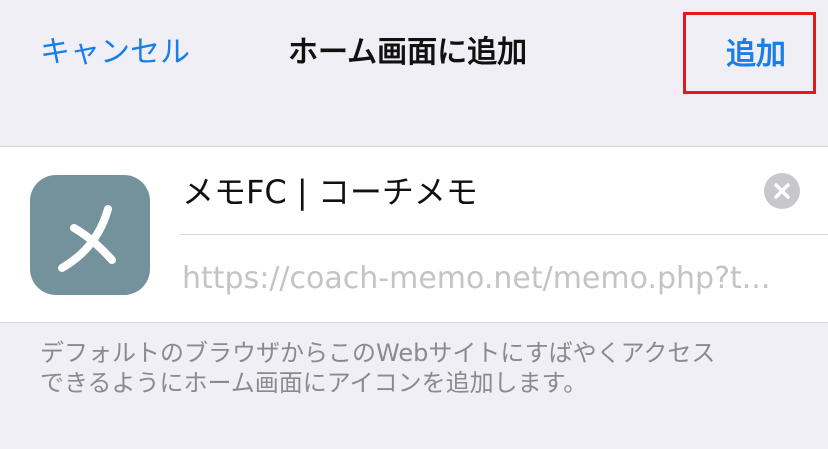 Image resolution: width=828 pixels, height=449 pixels. Describe the element at coordinates (314, 383) in the screenshot. I see `description-line-2: できるようにホーム画面にアイコンを追加します。` at that location.